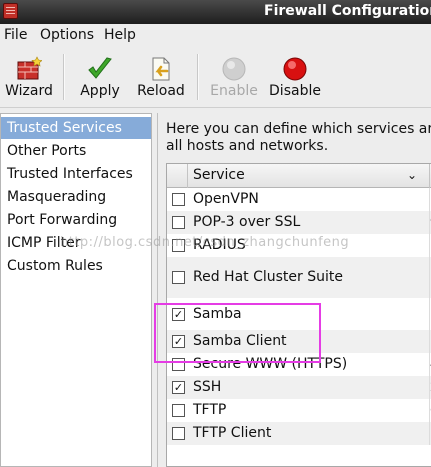 Image resolution: width=431 pixels, height=467 pixels. Describe the element at coordinates (299, 176) in the screenshot. I see `table-header: Service ⌄` at that location.